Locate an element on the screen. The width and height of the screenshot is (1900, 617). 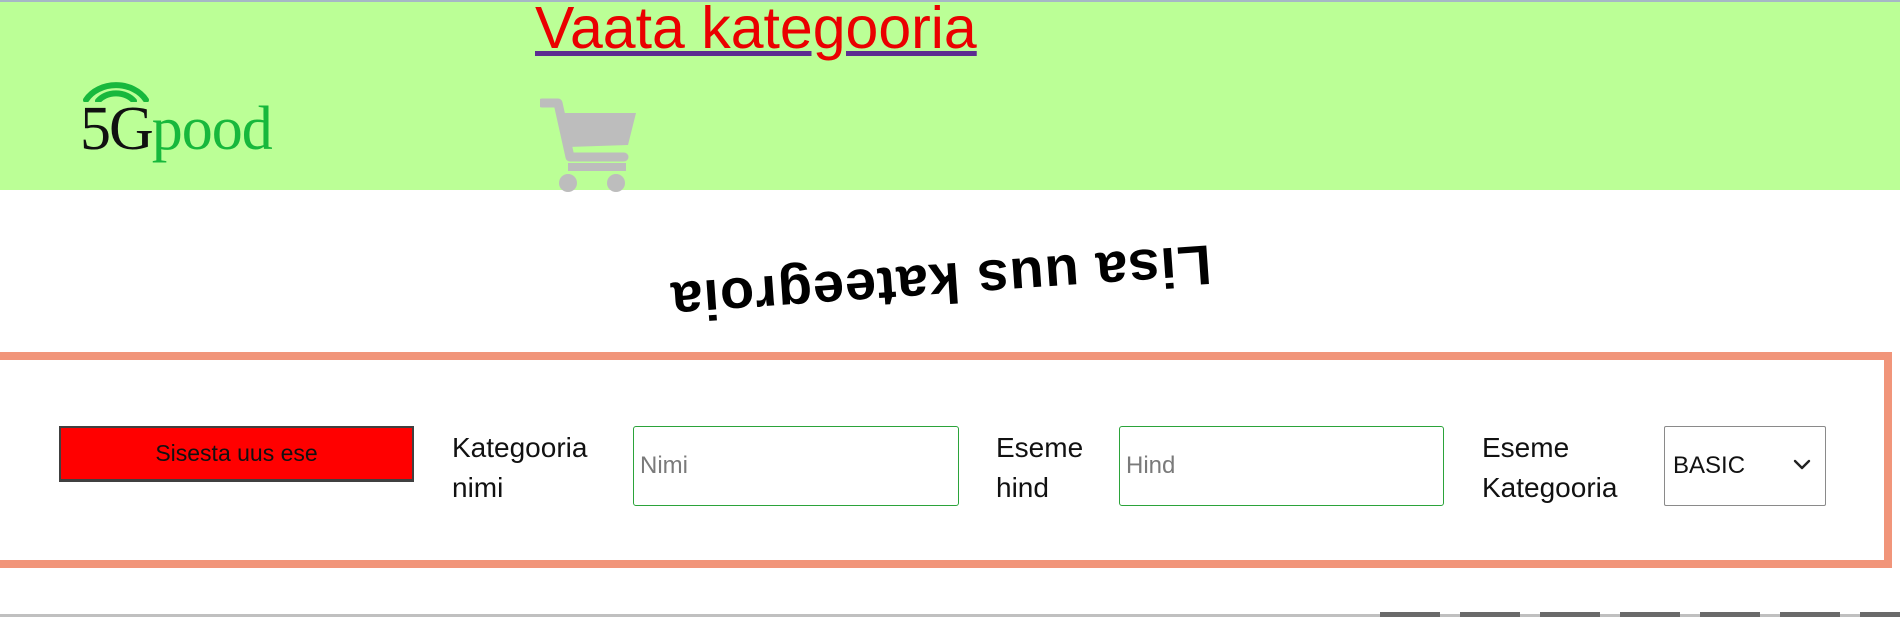
price-input is located at coordinates (1281, 466).